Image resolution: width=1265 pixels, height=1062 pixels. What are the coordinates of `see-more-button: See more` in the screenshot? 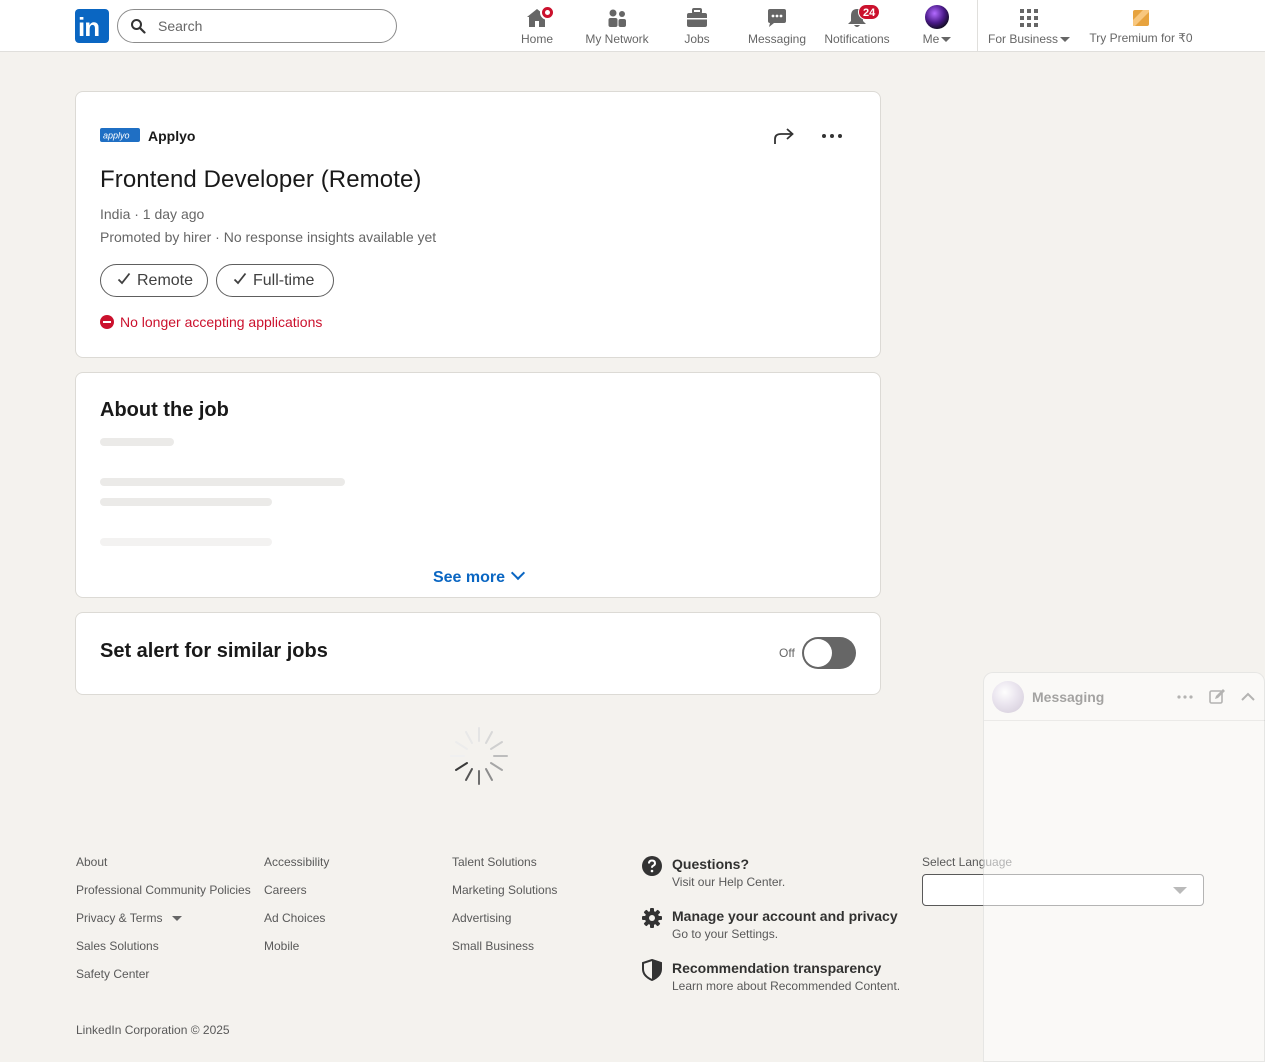 It's located at (478, 576).